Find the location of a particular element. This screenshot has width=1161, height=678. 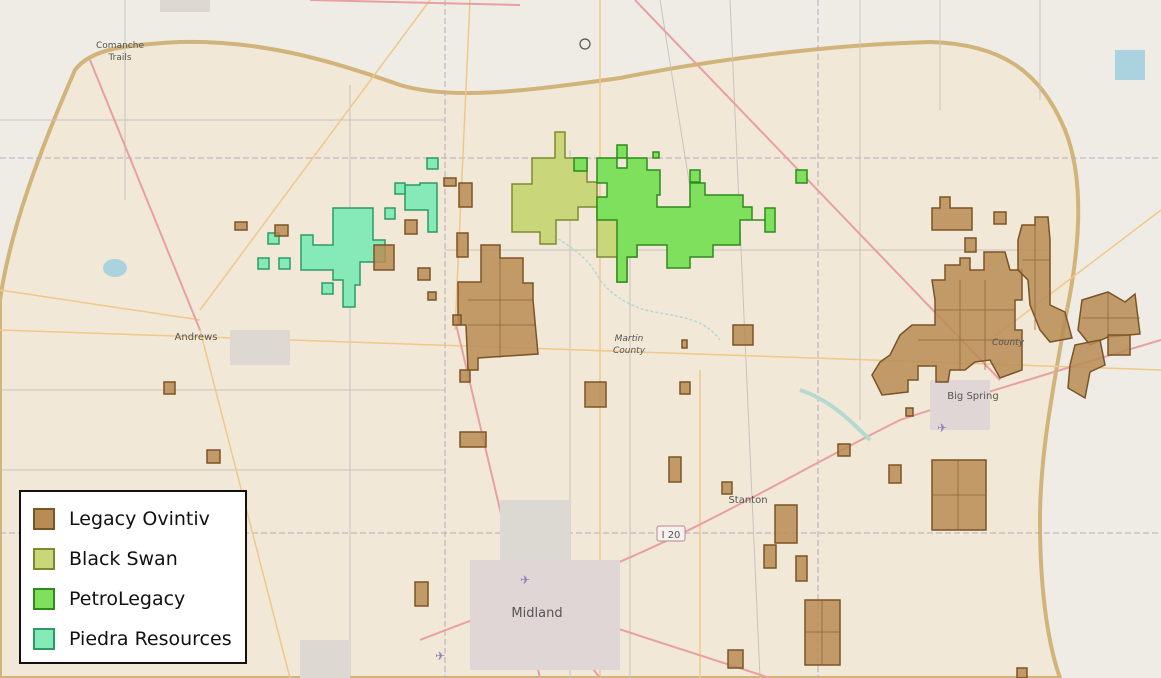

legend-item-petrolegacy: PetroLegacy is located at coordinates (109, 599).